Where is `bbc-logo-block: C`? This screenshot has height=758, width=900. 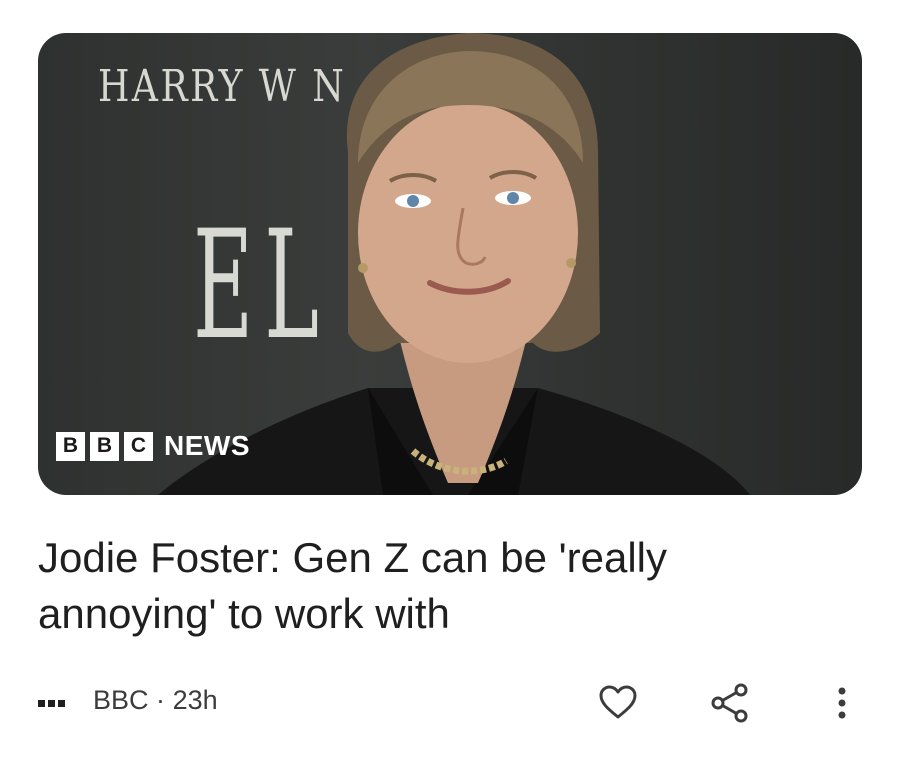
bbc-logo-block: C is located at coordinates (138, 446).